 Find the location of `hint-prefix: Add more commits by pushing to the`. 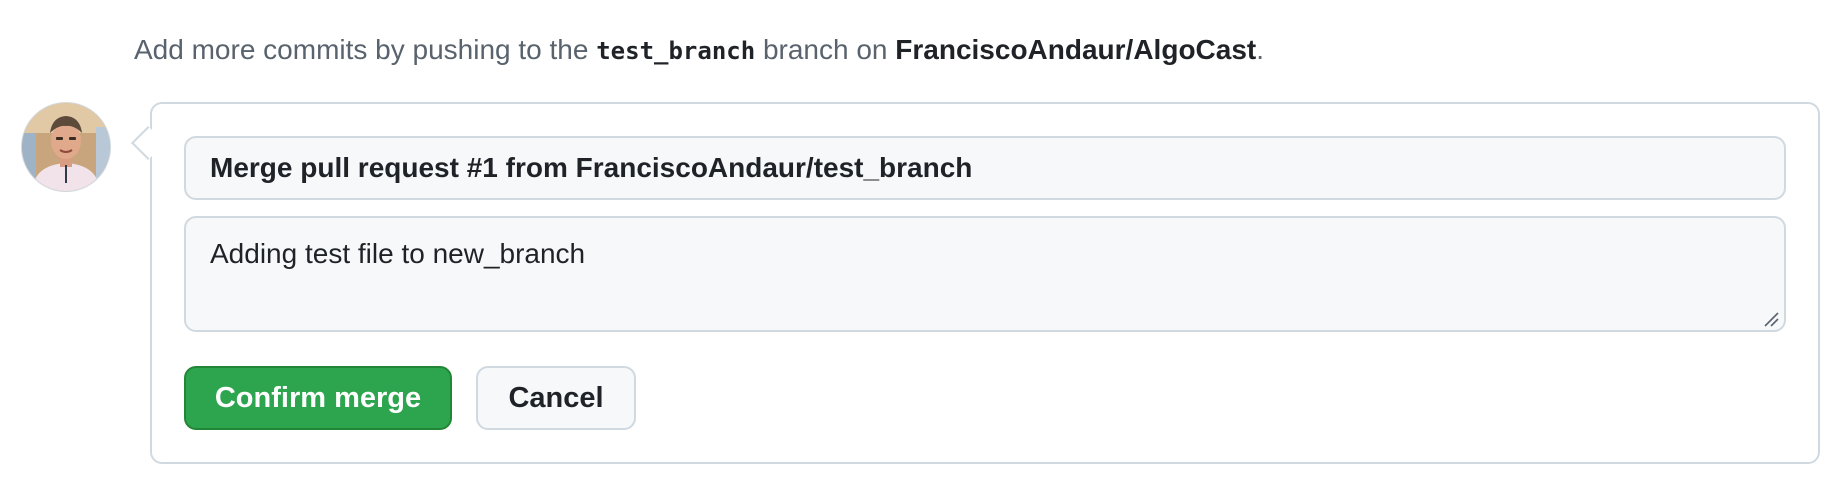

hint-prefix: Add more commits by pushing to the is located at coordinates (365, 49).